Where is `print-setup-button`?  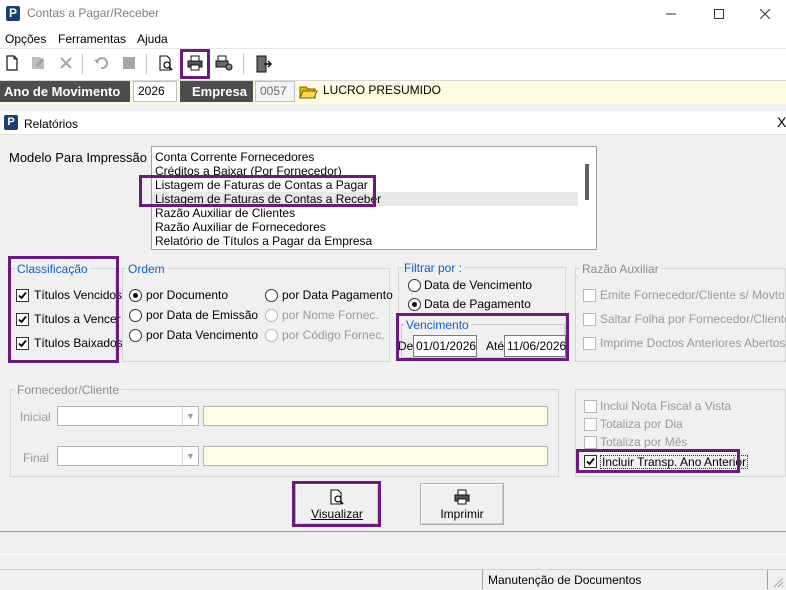 print-setup-button is located at coordinates (224, 64).